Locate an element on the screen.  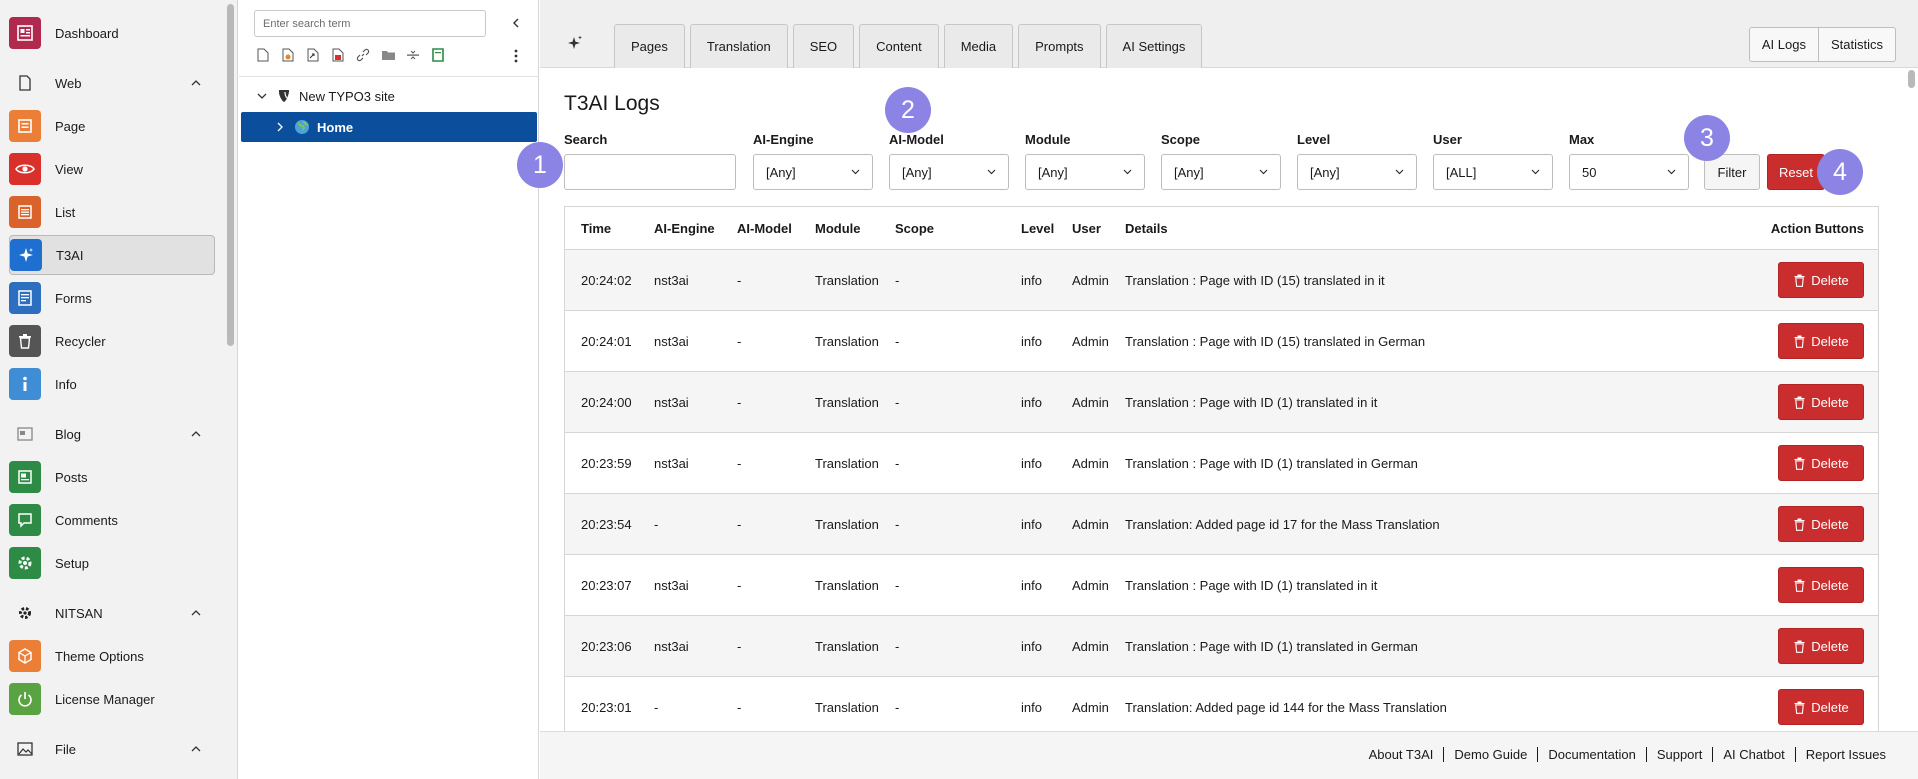
module-comments: Comments is located at coordinates (112, 520).